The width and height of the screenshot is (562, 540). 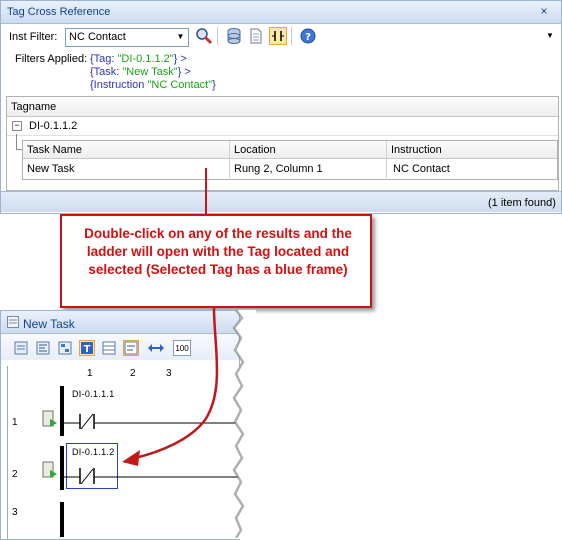 I want to click on pointer-arrow, so click(x=170, y=317).